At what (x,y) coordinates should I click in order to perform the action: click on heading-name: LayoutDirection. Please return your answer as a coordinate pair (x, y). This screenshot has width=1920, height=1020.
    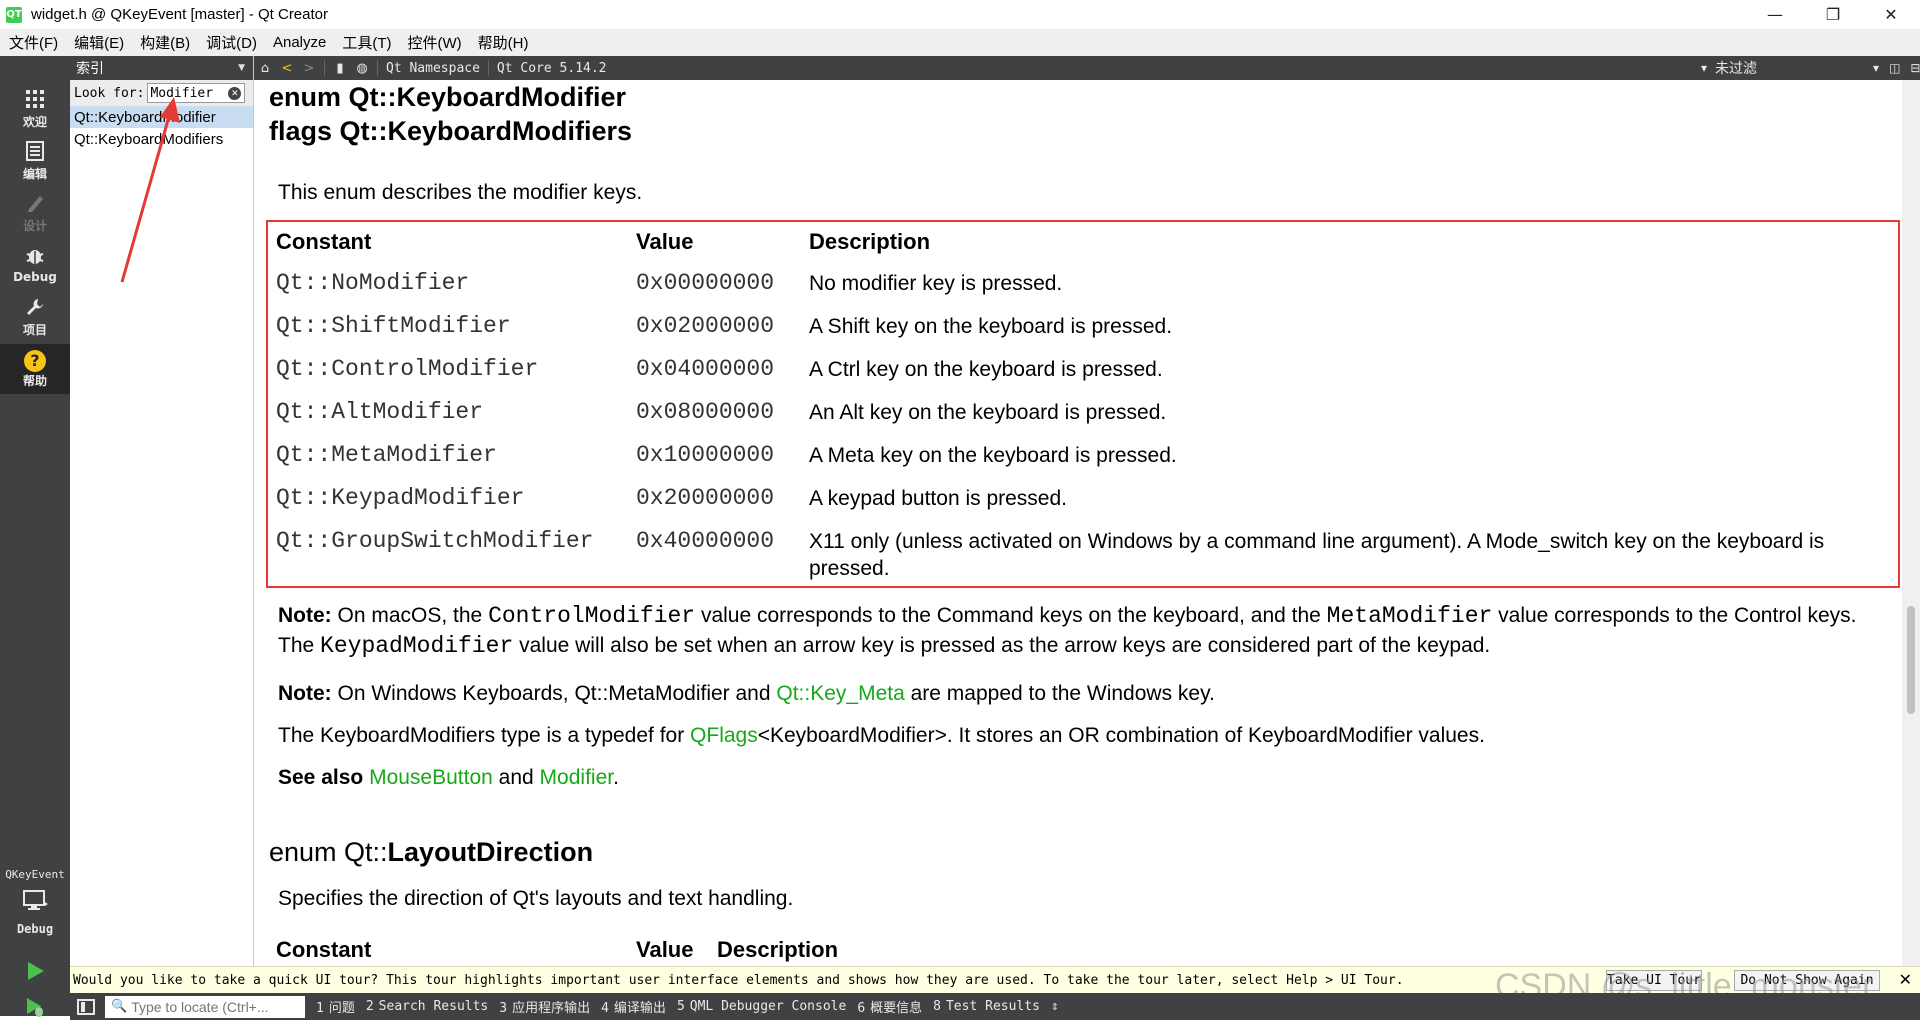
    Looking at the image, I should click on (490, 852).